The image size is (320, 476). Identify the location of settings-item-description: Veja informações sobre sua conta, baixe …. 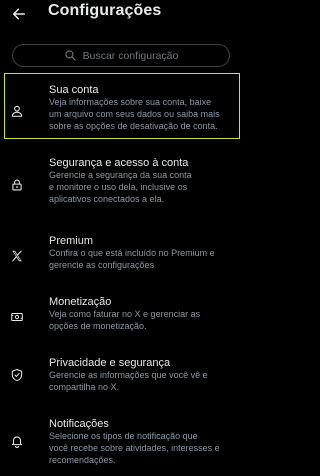
(144, 114).